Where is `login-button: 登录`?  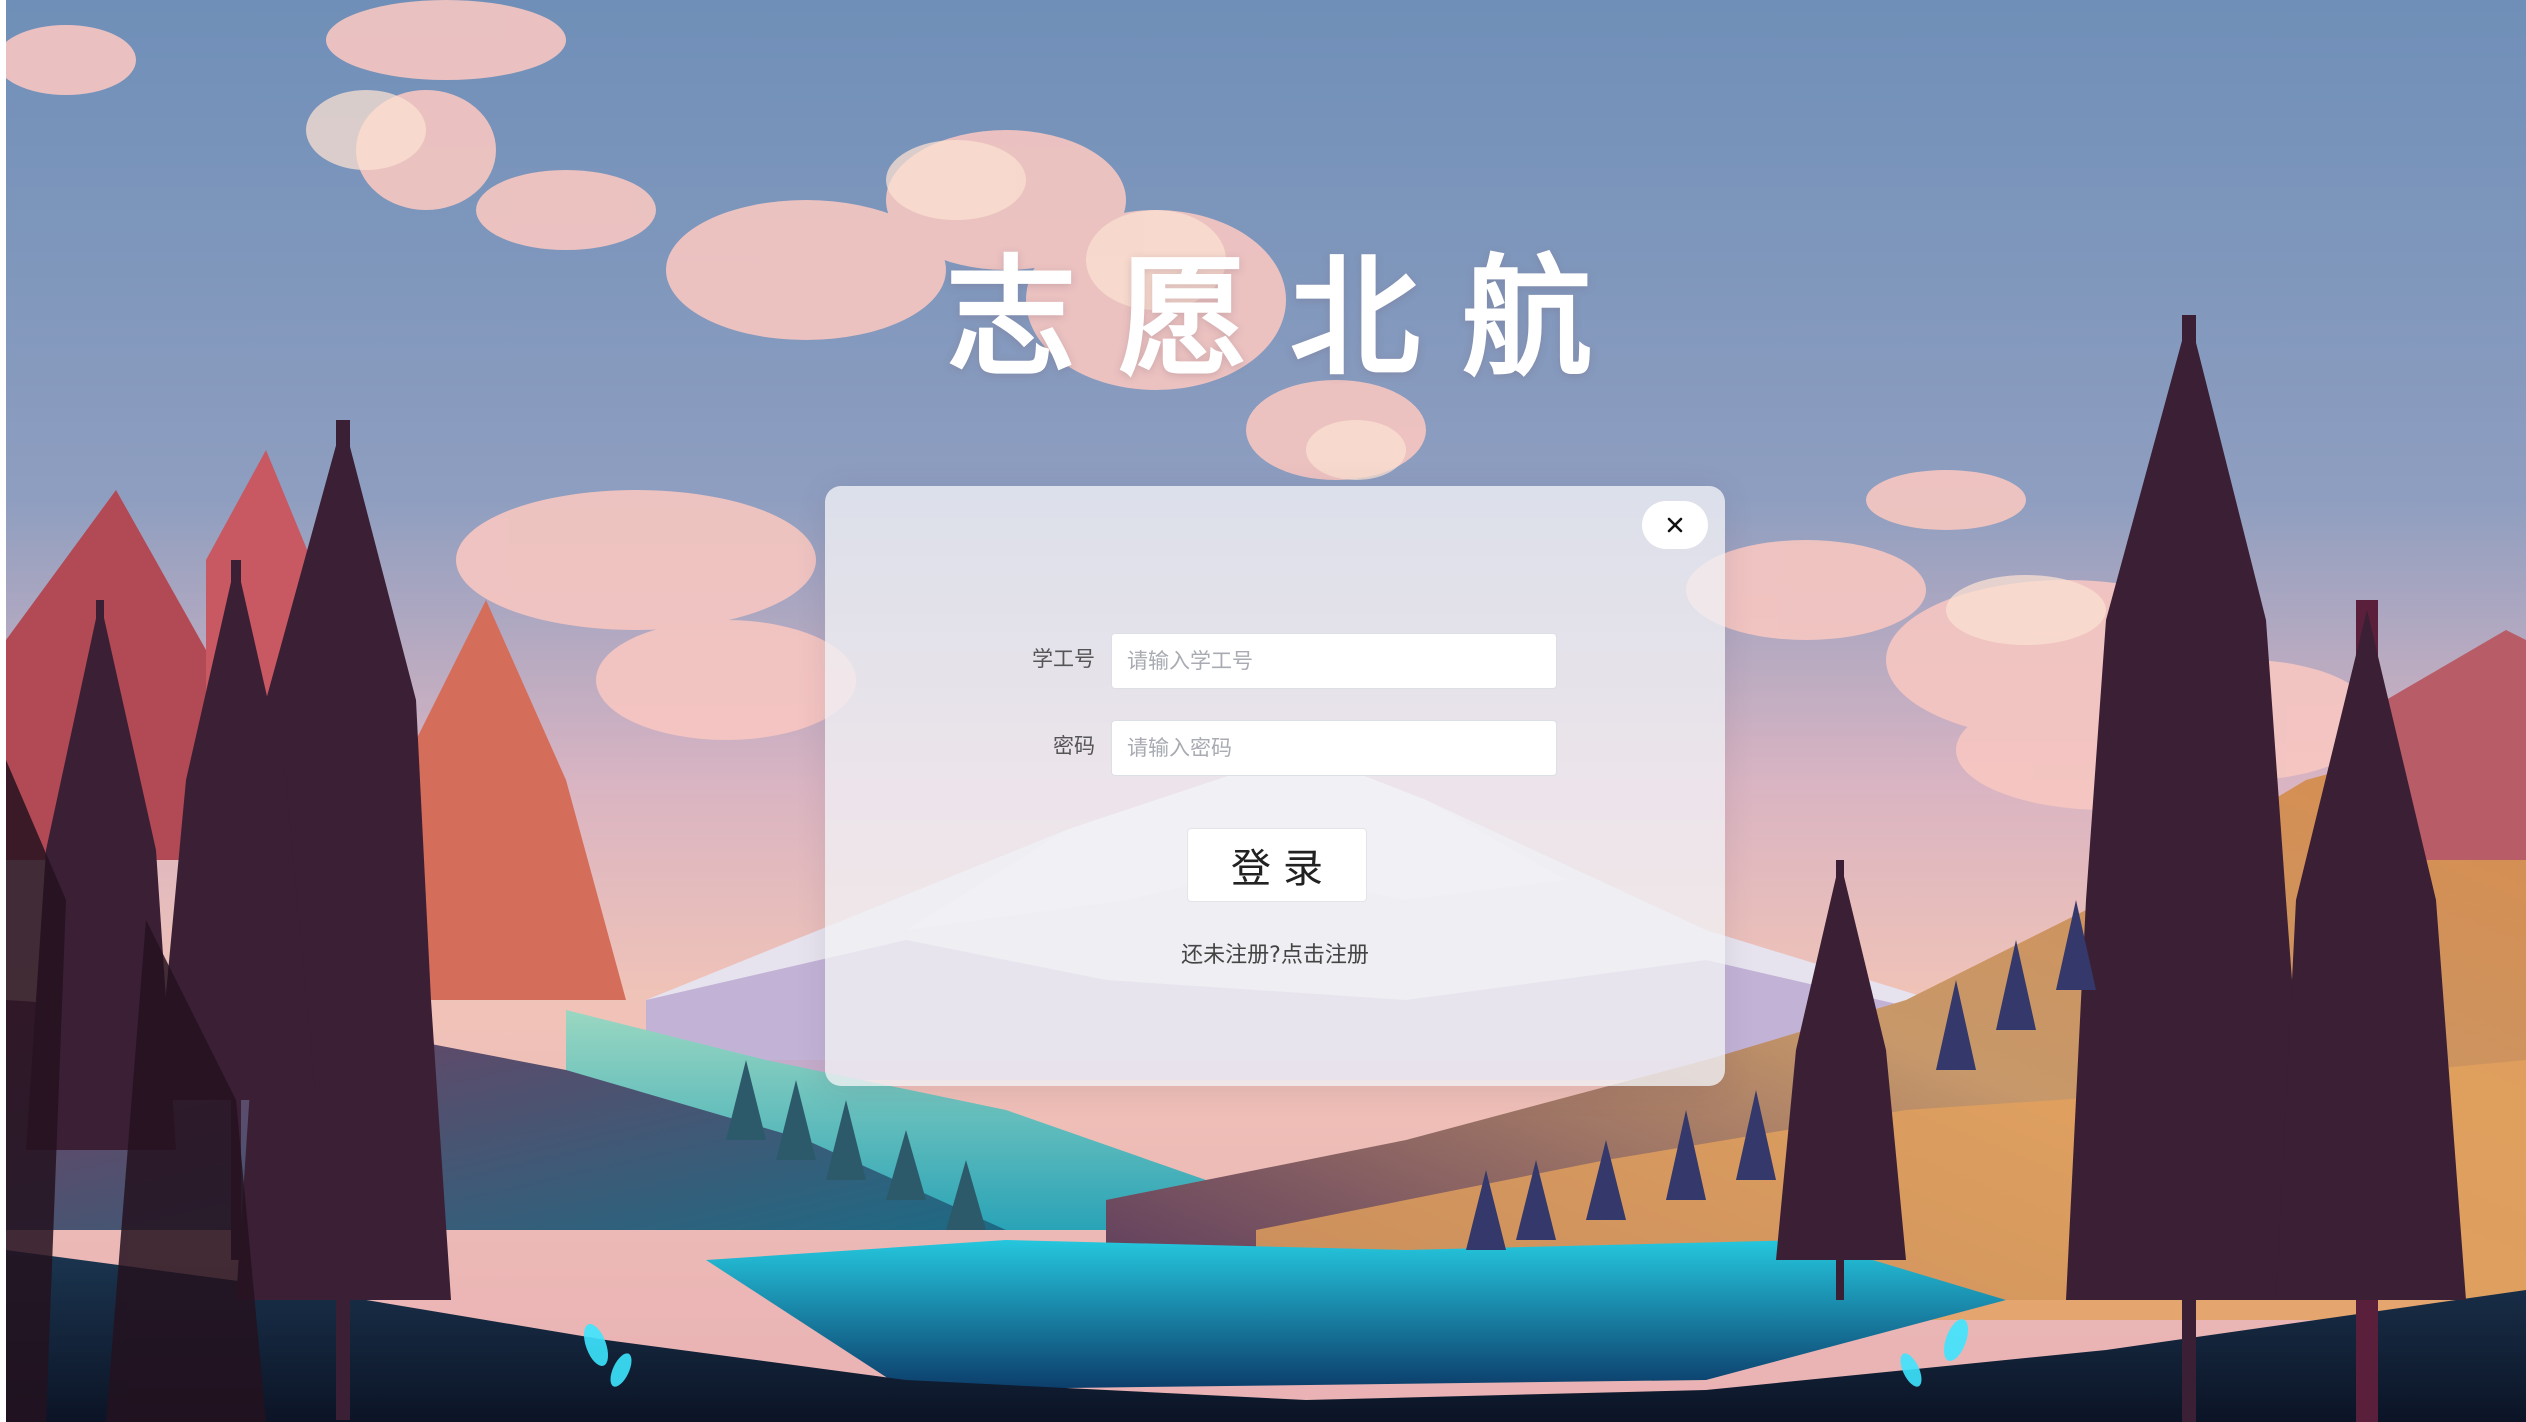 login-button: 登录 is located at coordinates (1277, 865).